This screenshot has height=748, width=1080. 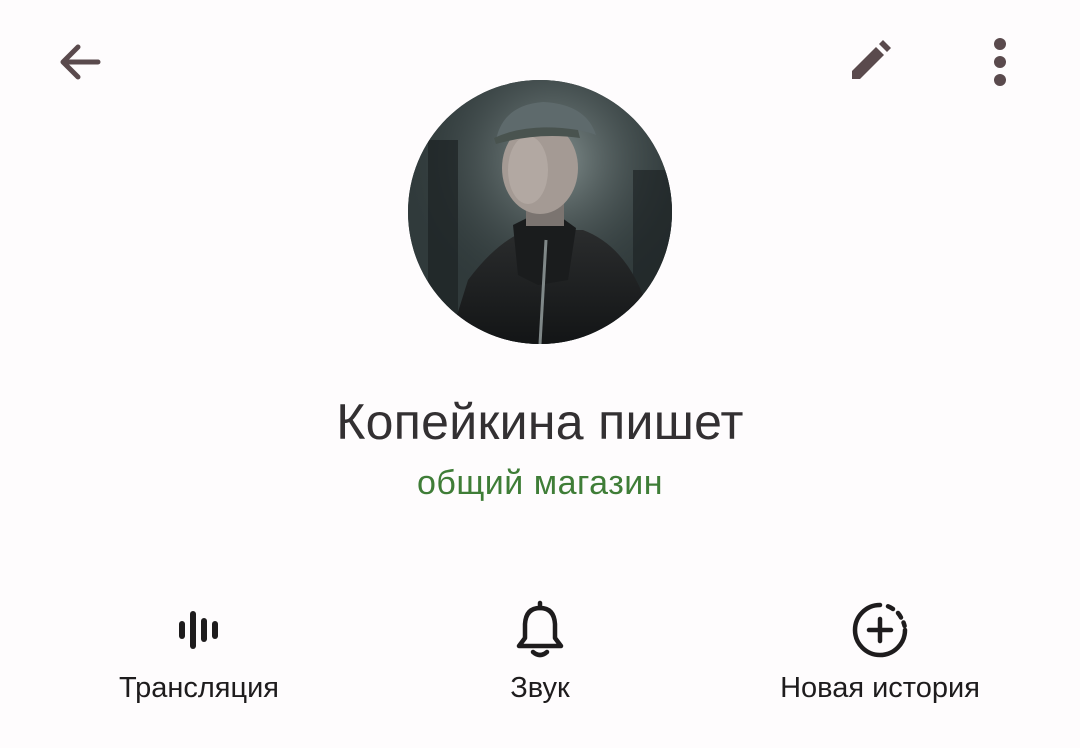 I want to click on live-stream-button: Трансляция, so click(x=199, y=655).